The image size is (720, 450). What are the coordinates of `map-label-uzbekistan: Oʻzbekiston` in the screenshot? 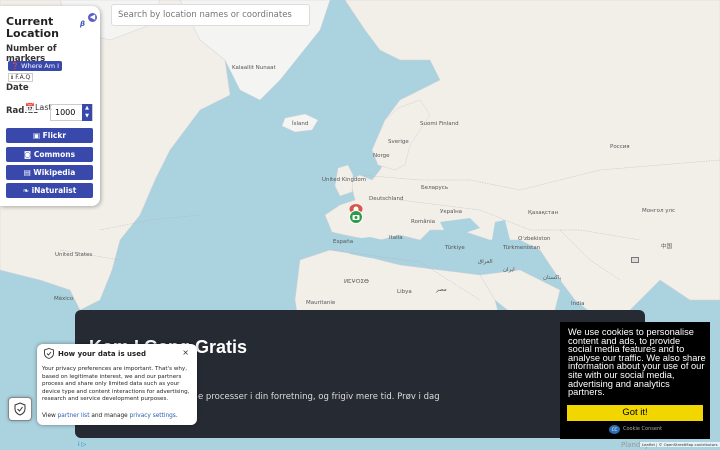 It's located at (534, 239).